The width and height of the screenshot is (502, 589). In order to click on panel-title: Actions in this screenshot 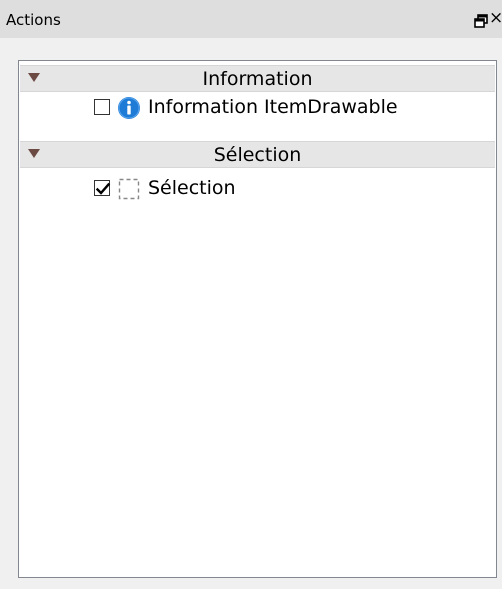, I will do `click(33, 20)`.